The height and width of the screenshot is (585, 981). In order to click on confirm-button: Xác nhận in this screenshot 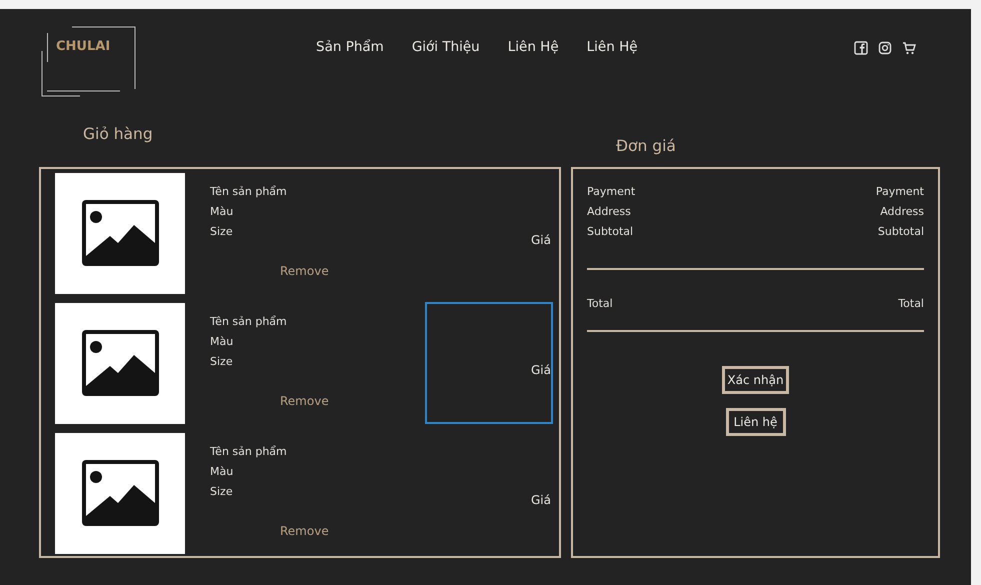, I will do `click(755, 380)`.